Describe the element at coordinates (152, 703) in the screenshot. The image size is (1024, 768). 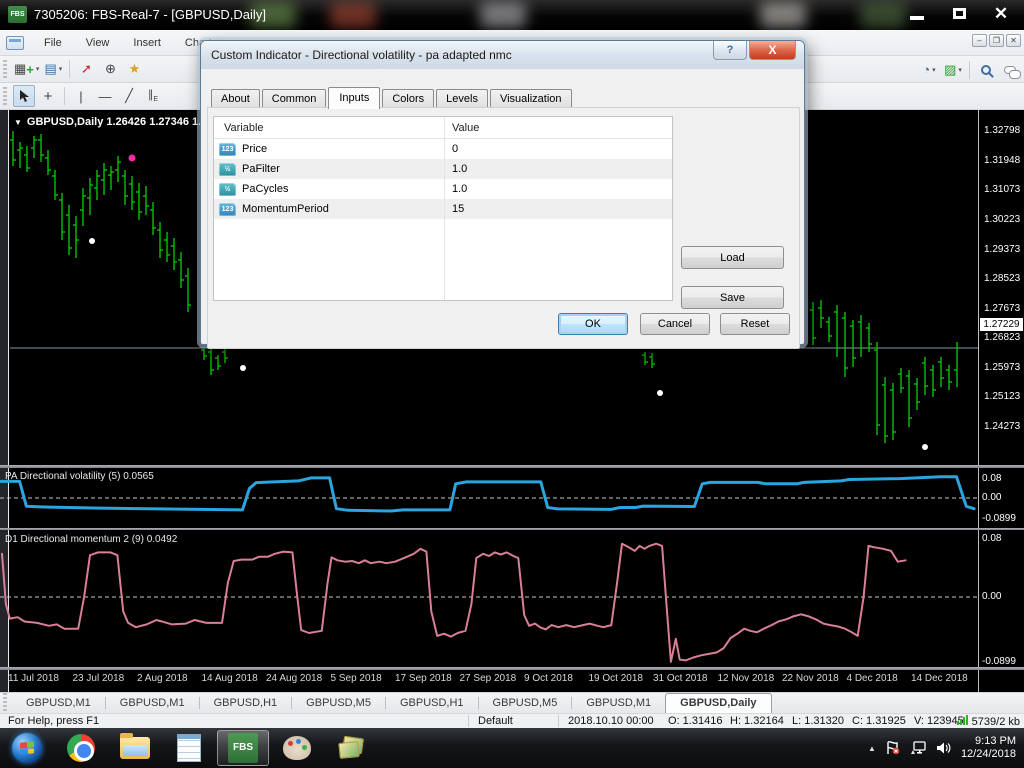
I see `chart-tab-1: GBPUSD,M1` at that location.